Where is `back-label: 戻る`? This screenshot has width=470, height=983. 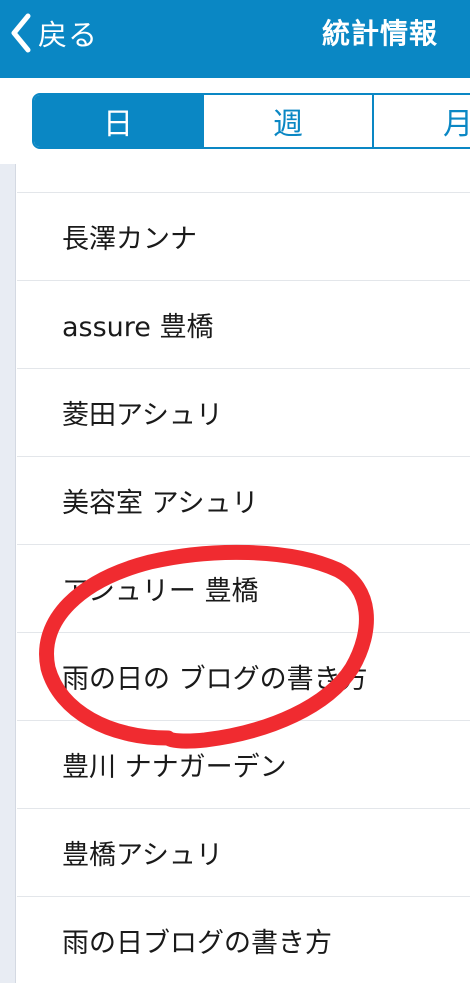
back-label: 戻る is located at coordinates (68, 35).